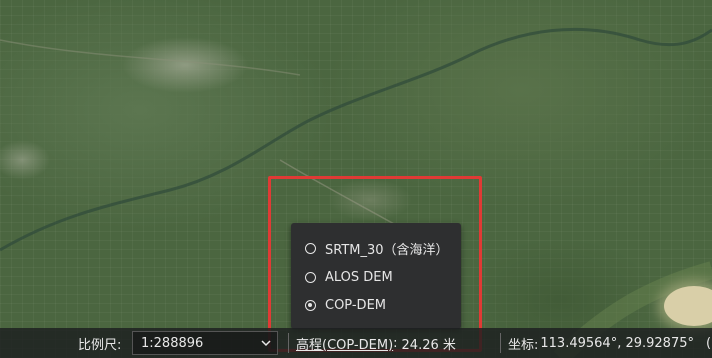 This screenshot has width=712, height=358. I want to click on dem-option-alos: ALOS DEM, so click(349, 277).